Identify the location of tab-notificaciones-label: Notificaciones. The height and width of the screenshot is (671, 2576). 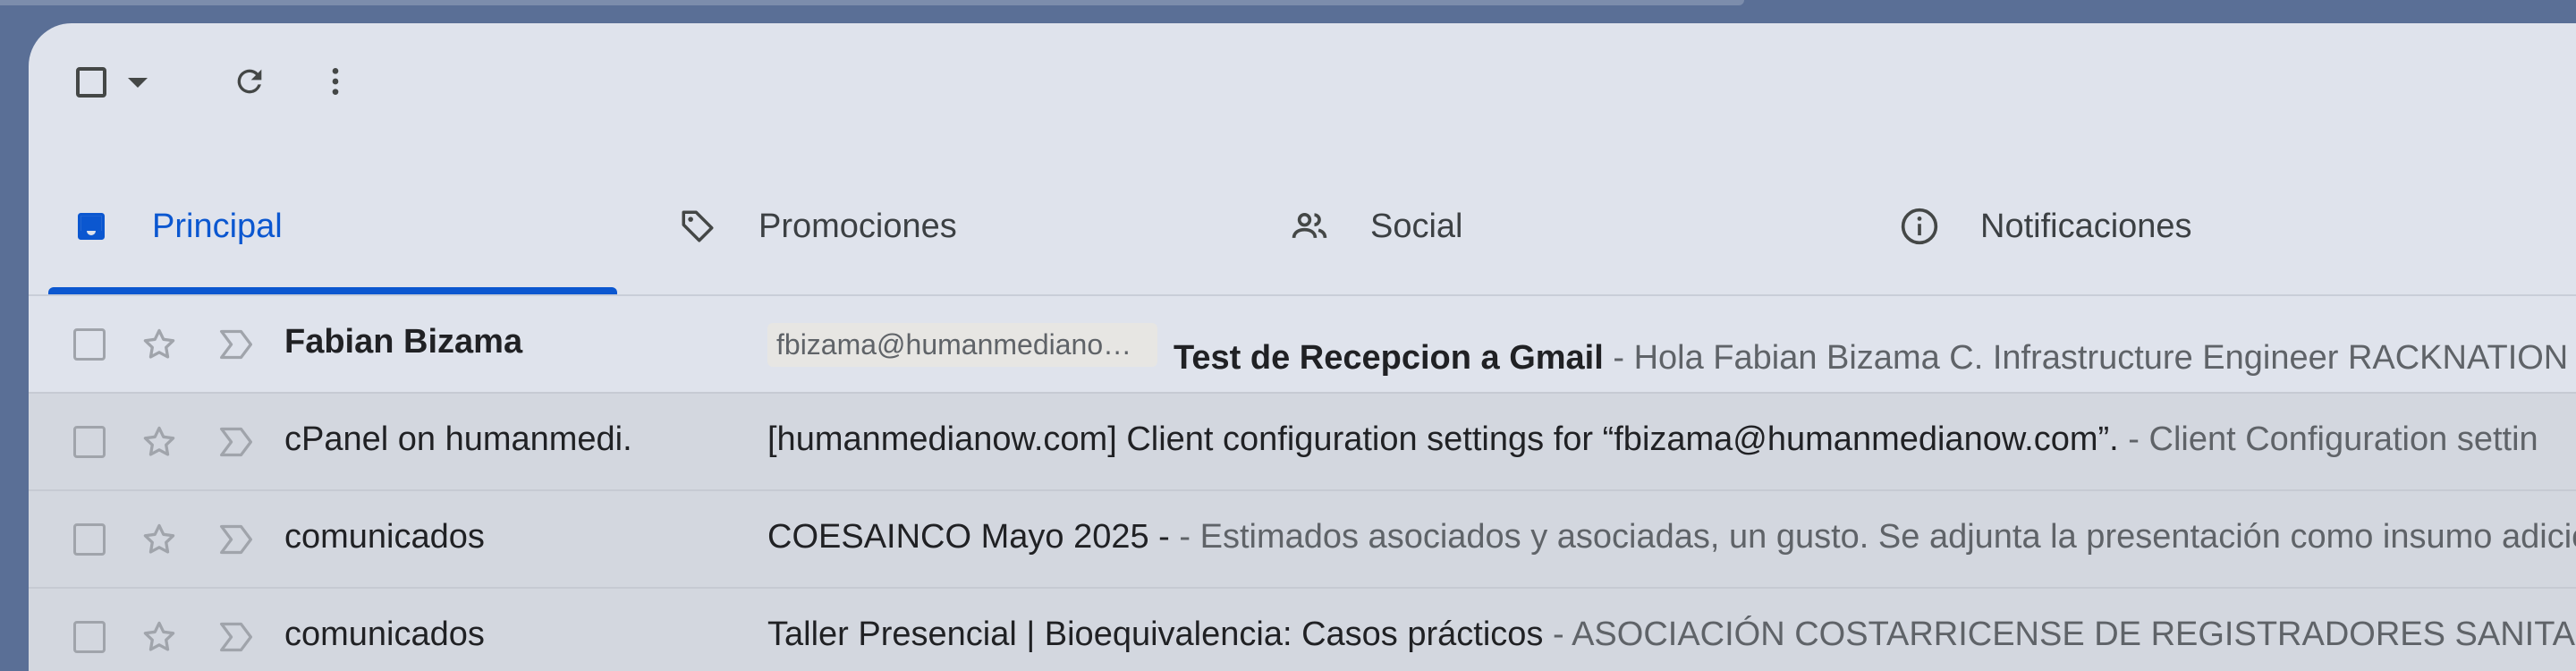
(2086, 226).